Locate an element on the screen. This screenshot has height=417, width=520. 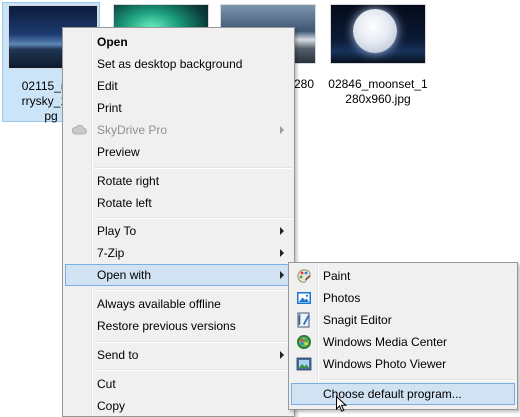
menu-item-edit: Edit is located at coordinates (178, 86).